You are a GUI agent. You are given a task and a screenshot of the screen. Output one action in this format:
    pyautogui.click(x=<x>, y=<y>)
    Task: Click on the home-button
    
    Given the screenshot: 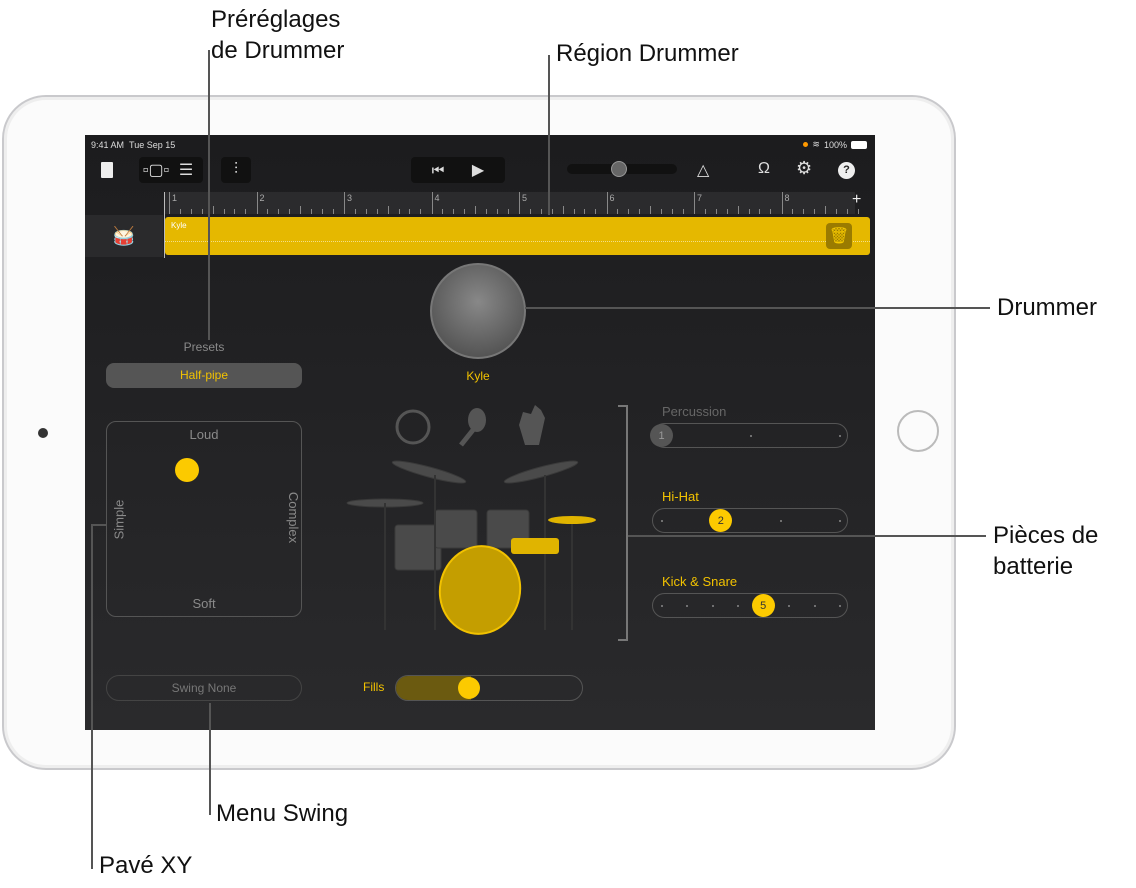 What is the action you would take?
    pyautogui.click(x=918, y=431)
    